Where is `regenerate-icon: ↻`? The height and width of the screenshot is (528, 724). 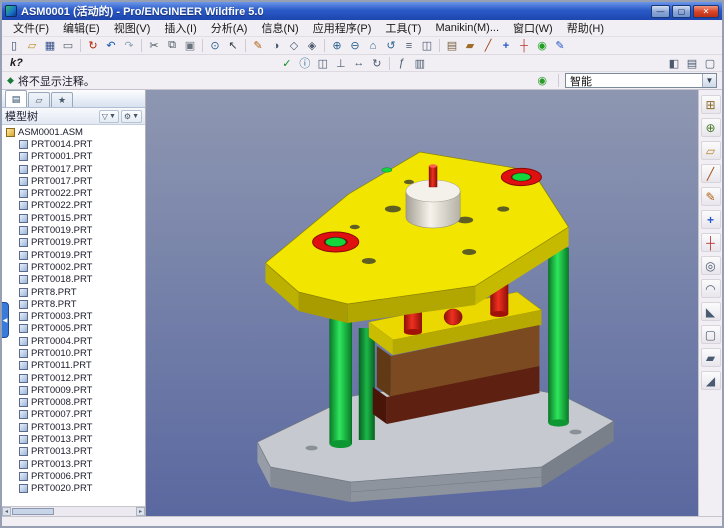 regenerate-icon: ↻ is located at coordinates (93, 46).